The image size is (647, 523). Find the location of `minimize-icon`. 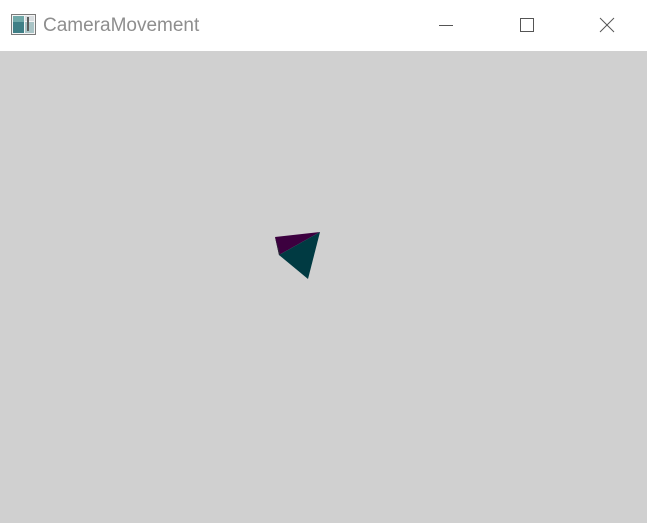

minimize-icon is located at coordinates (446, 25).